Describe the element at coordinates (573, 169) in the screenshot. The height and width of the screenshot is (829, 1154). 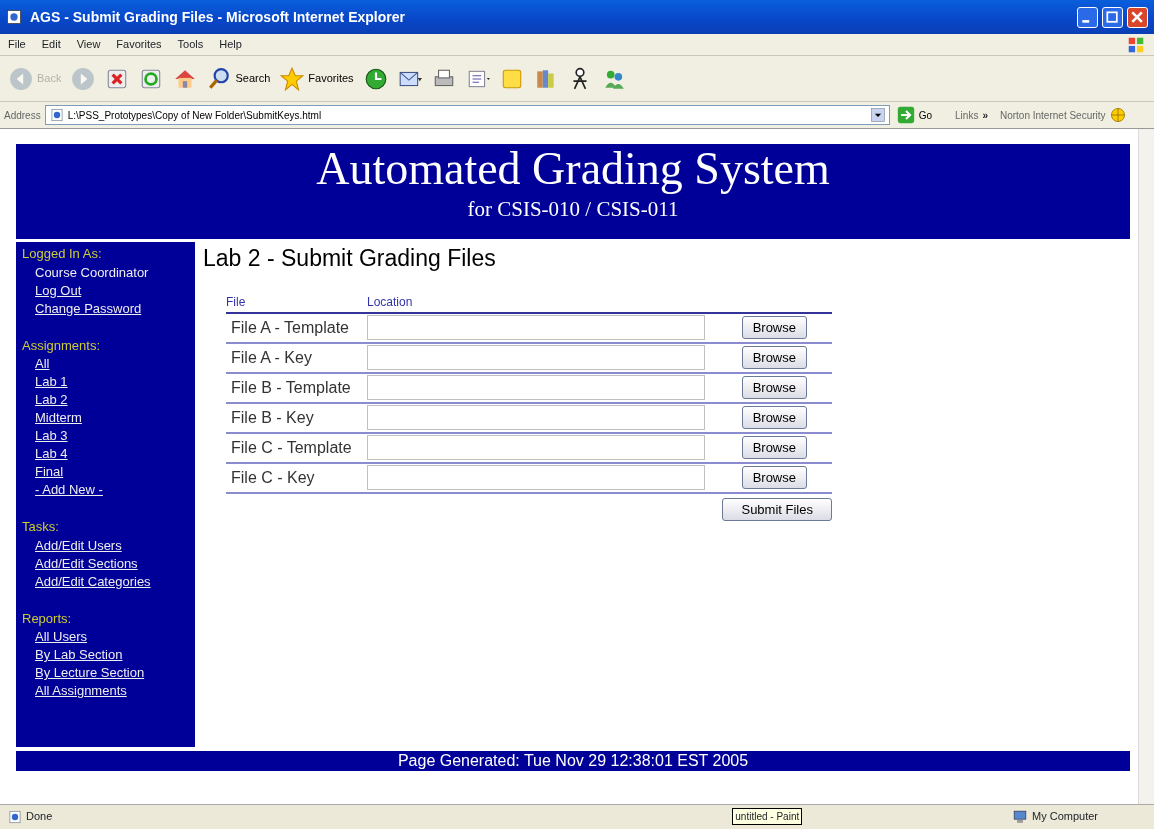
I see `site-title: Automated Grading System` at that location.